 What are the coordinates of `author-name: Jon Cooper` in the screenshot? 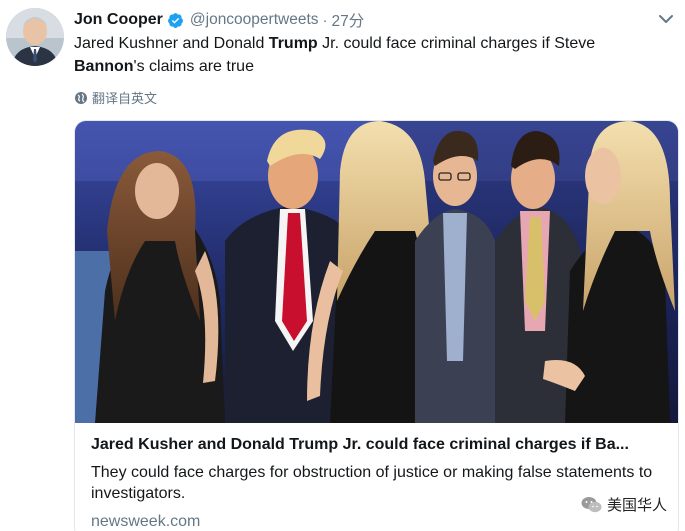 It's located at (118, 20).